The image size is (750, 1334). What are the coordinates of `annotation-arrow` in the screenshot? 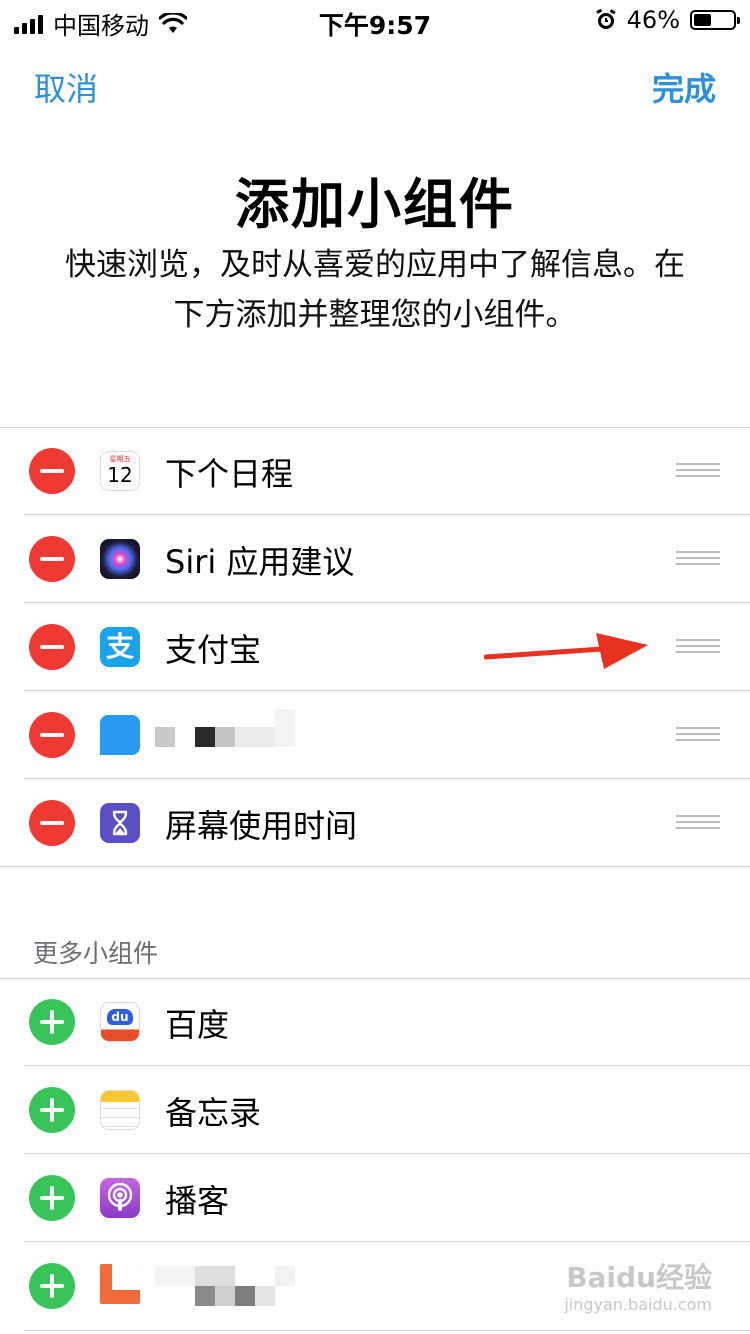 It's located at (566, 651).